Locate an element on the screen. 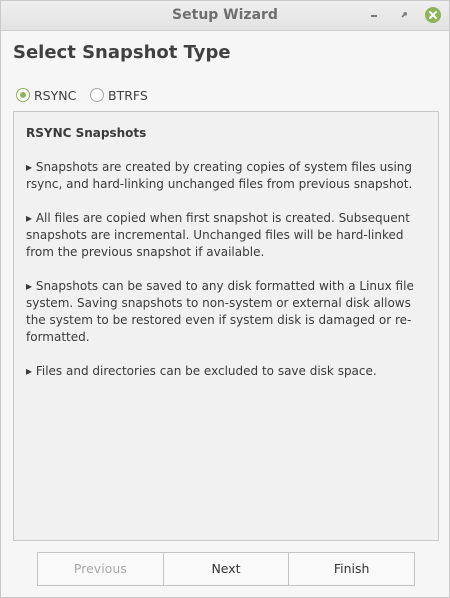  radio-rsync-label: RSYNC is located at coordinates (55, 95).